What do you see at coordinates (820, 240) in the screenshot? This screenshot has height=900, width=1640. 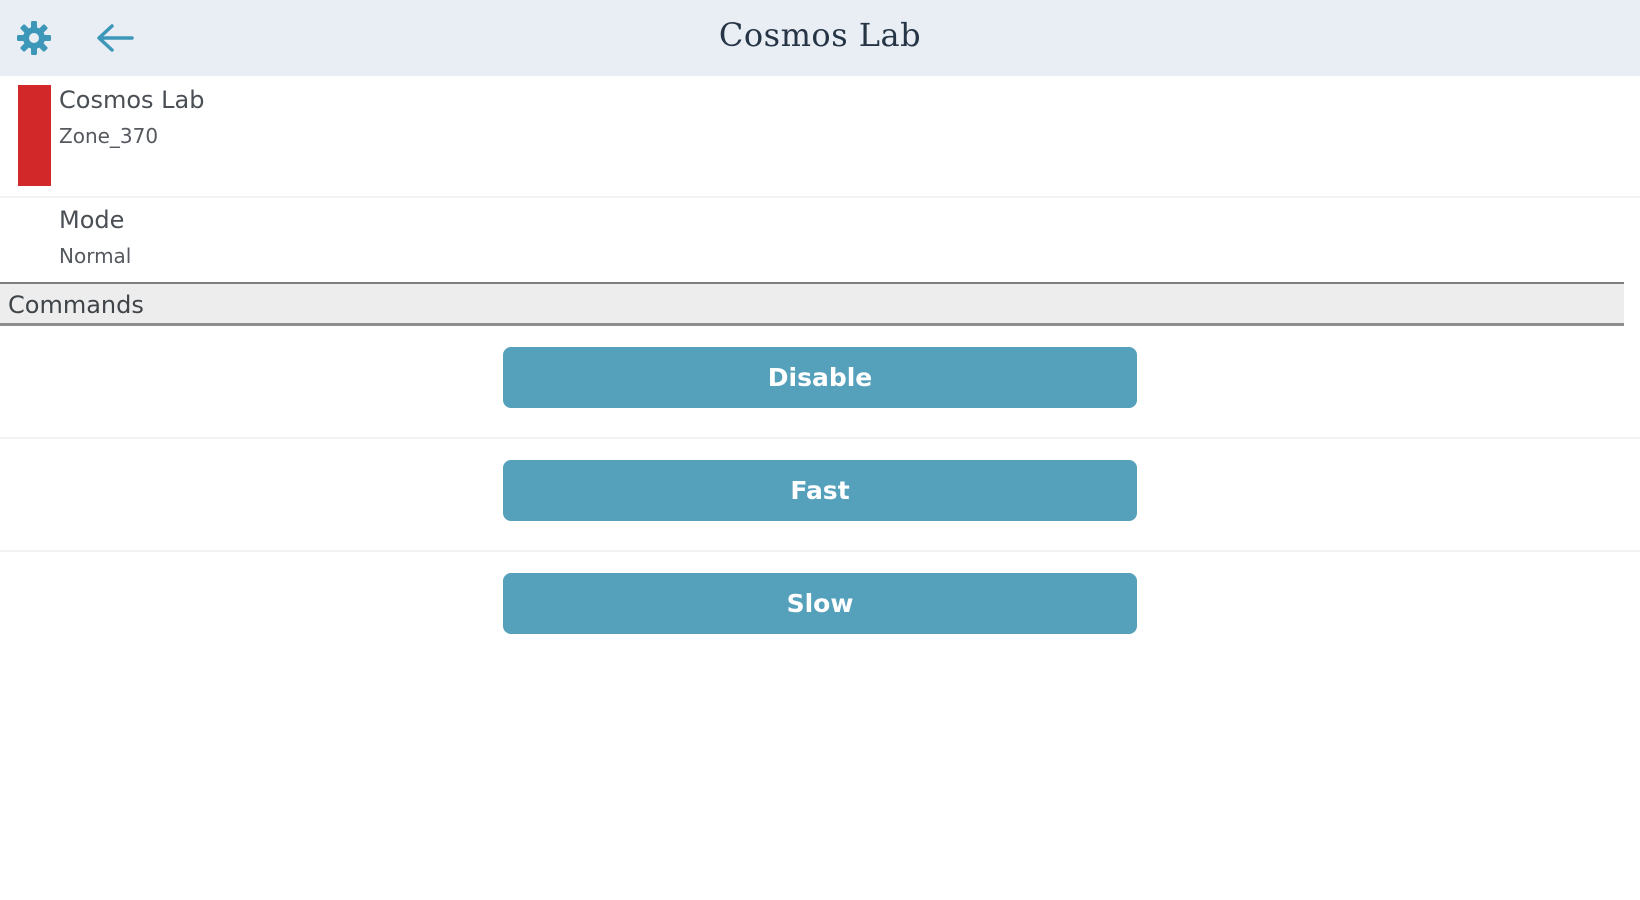 I see `mode-row: Mode Normal` at bounding box center [820, 240].